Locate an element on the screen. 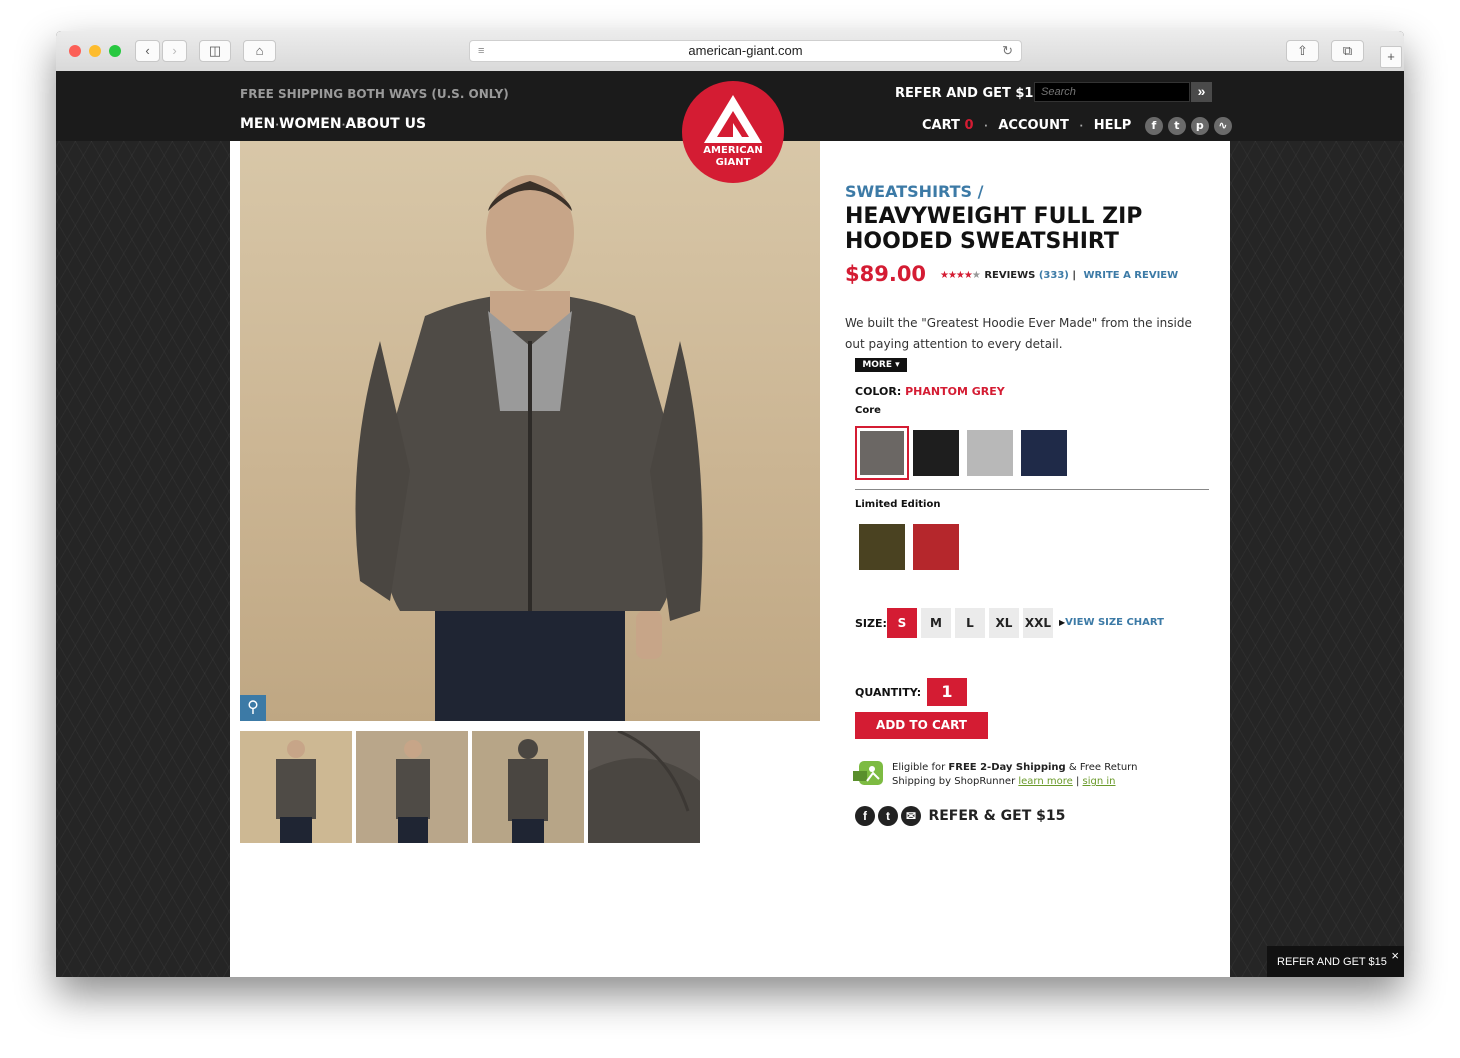 This screenshot has width=1460, height=1058. color-label: COLOR: is located at coordinates (878, 391).